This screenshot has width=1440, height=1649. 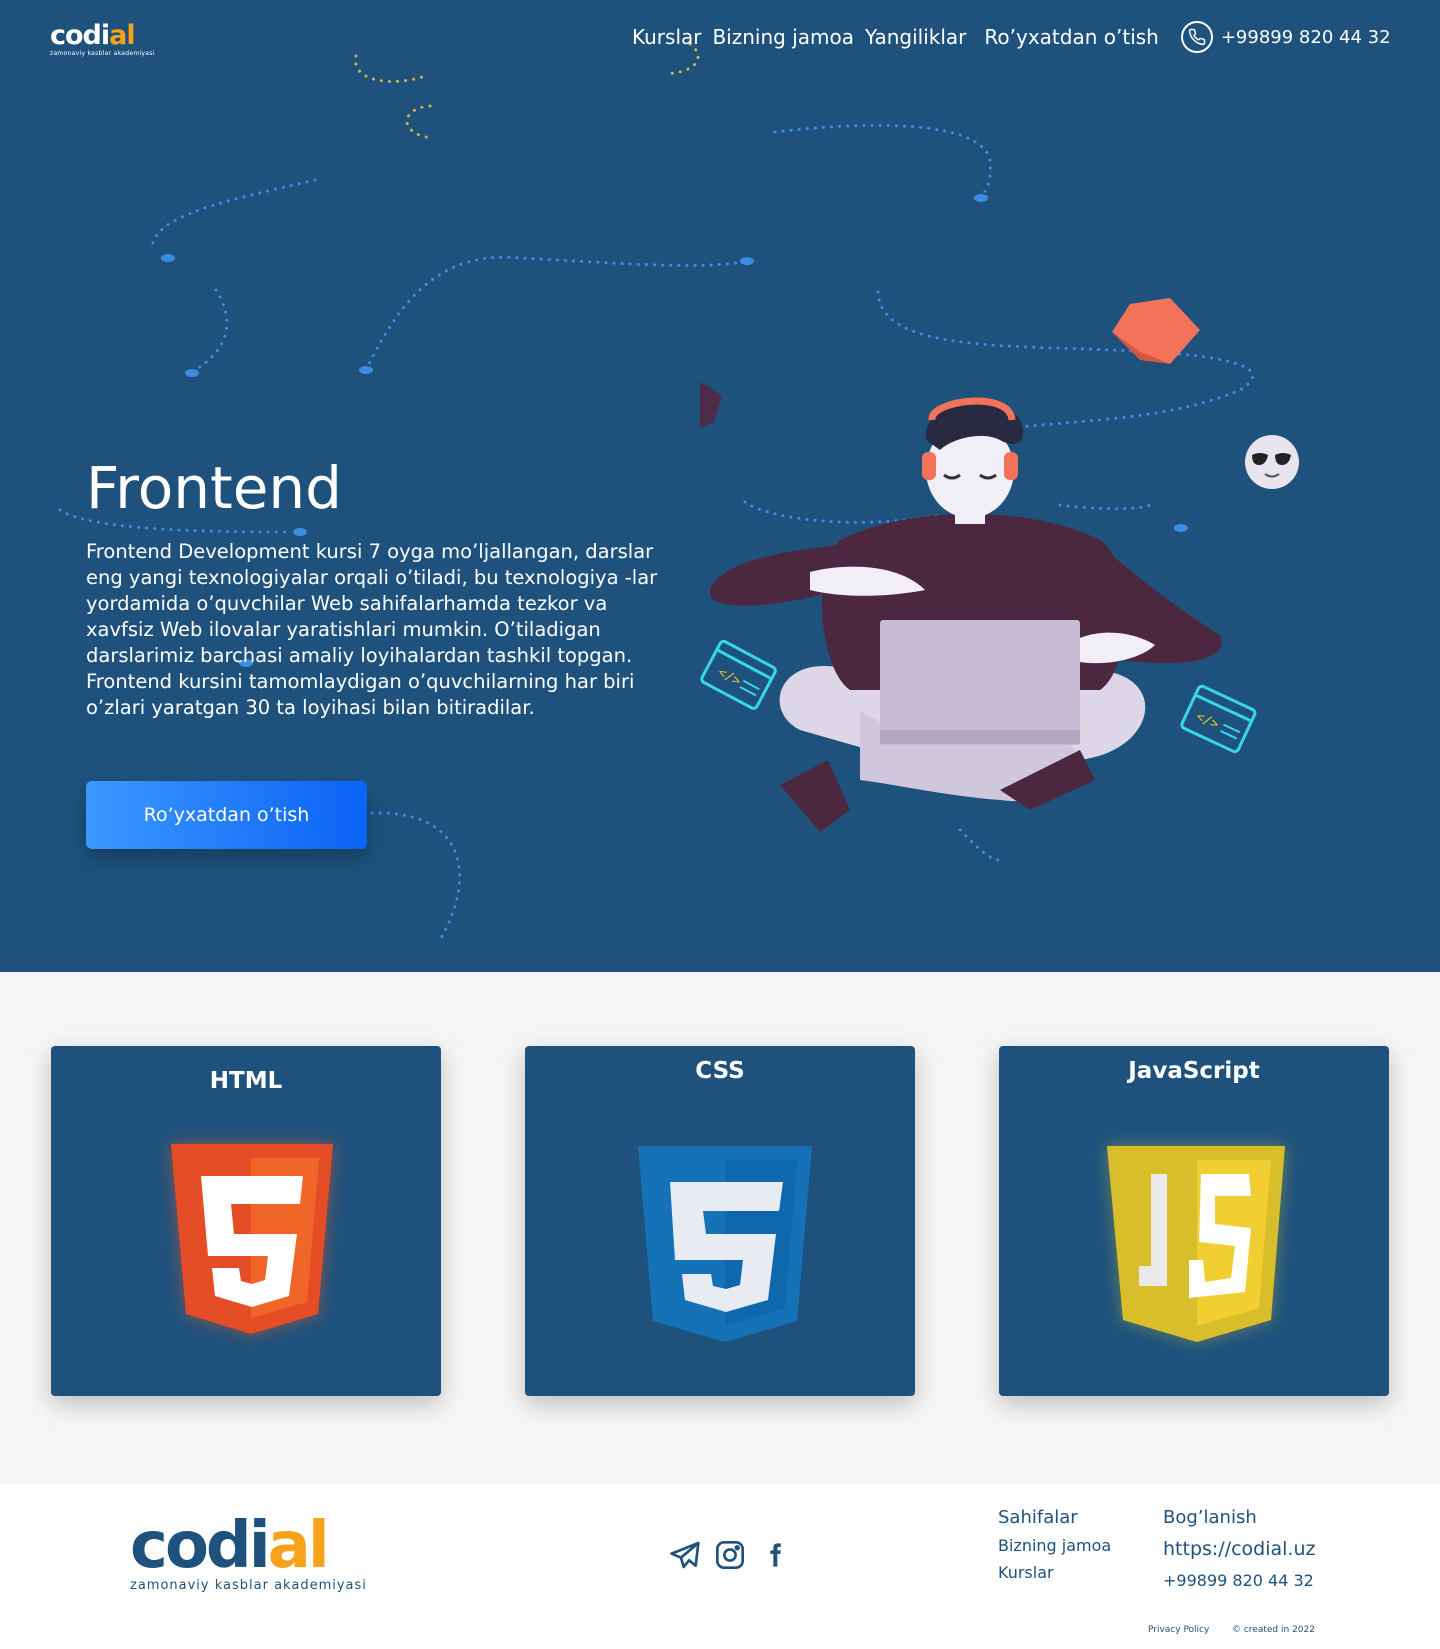 I want to click on nav-kurslar: Kurslar, so click(x=666, y=37).